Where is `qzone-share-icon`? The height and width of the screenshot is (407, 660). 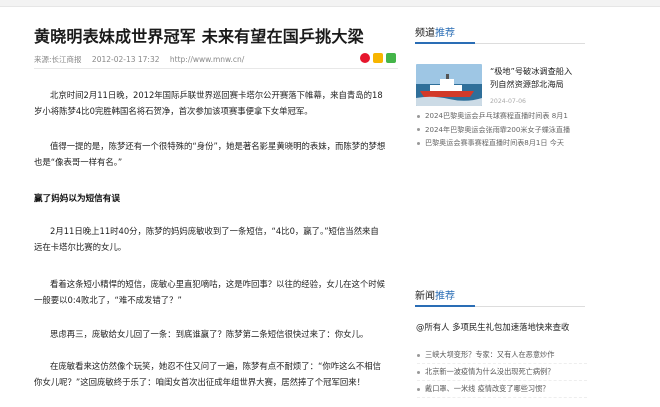 qzone-share-icon is located at coordinates (378, 58).